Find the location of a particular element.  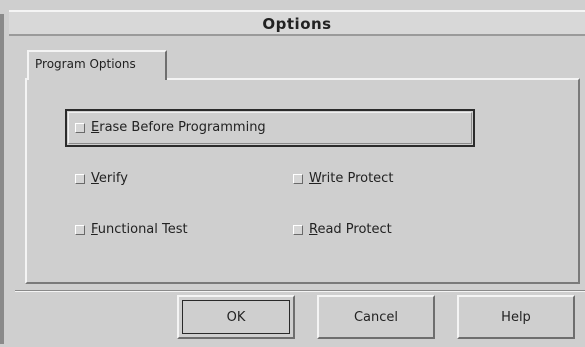

erase-before-programming-checkbox: Erase Before Programming is located at coordinates (170, 127).